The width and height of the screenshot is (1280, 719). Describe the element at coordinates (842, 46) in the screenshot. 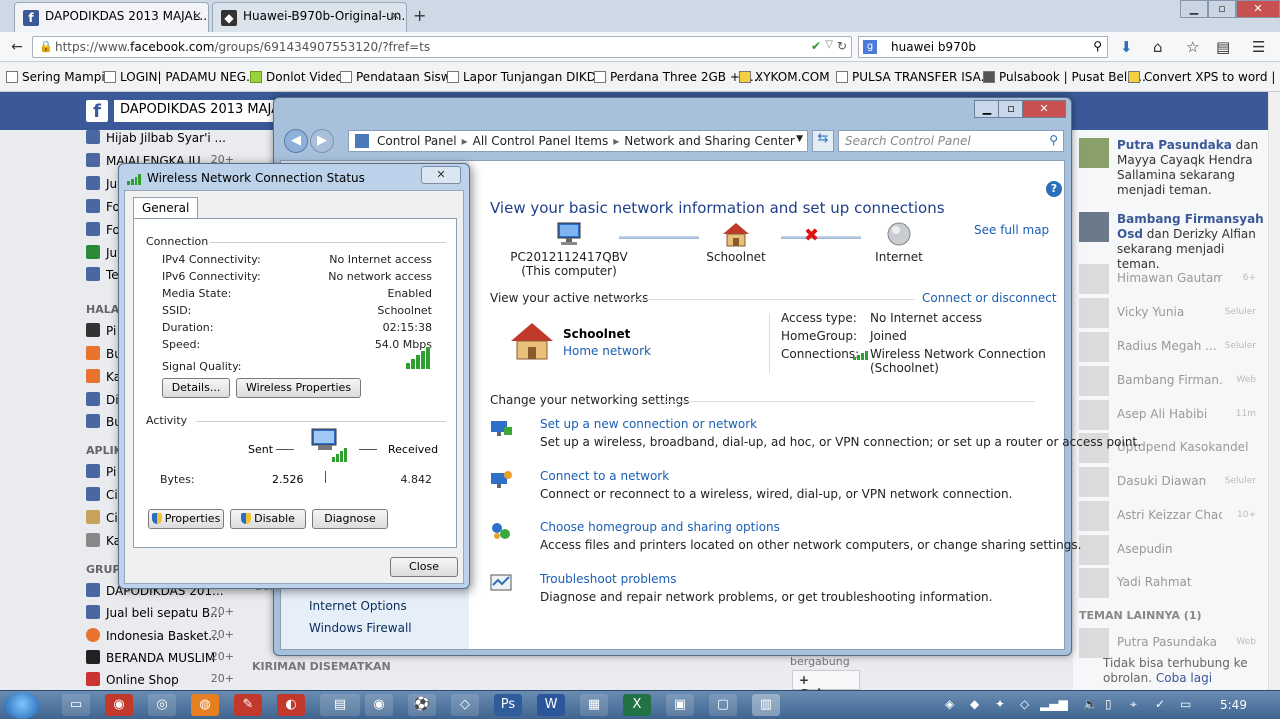

I see `reload-icon: ↻` at that location.